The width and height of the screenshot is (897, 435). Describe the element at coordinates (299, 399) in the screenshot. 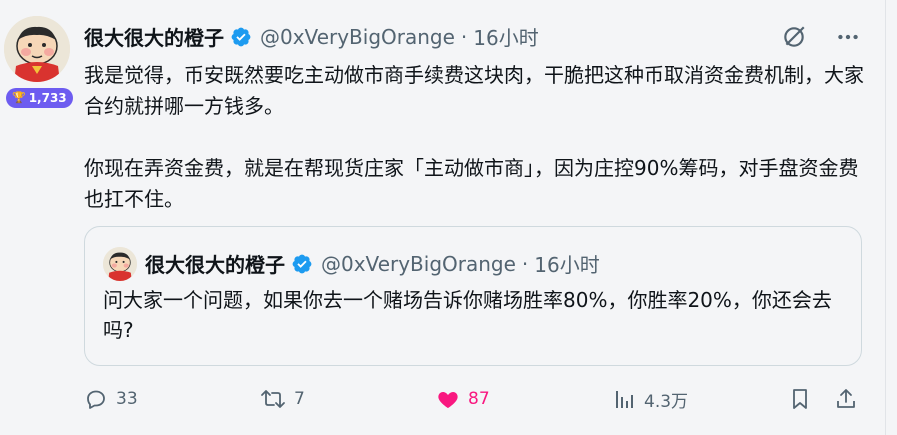

I see `retweet-count: 7` at that location.